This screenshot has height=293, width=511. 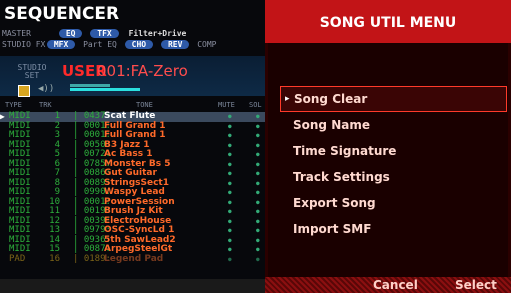 What do you see at coordinates (393, 203) in the screenshot?
I see `menu-item-export-song: Export Song` at bounding box center [393, 203].